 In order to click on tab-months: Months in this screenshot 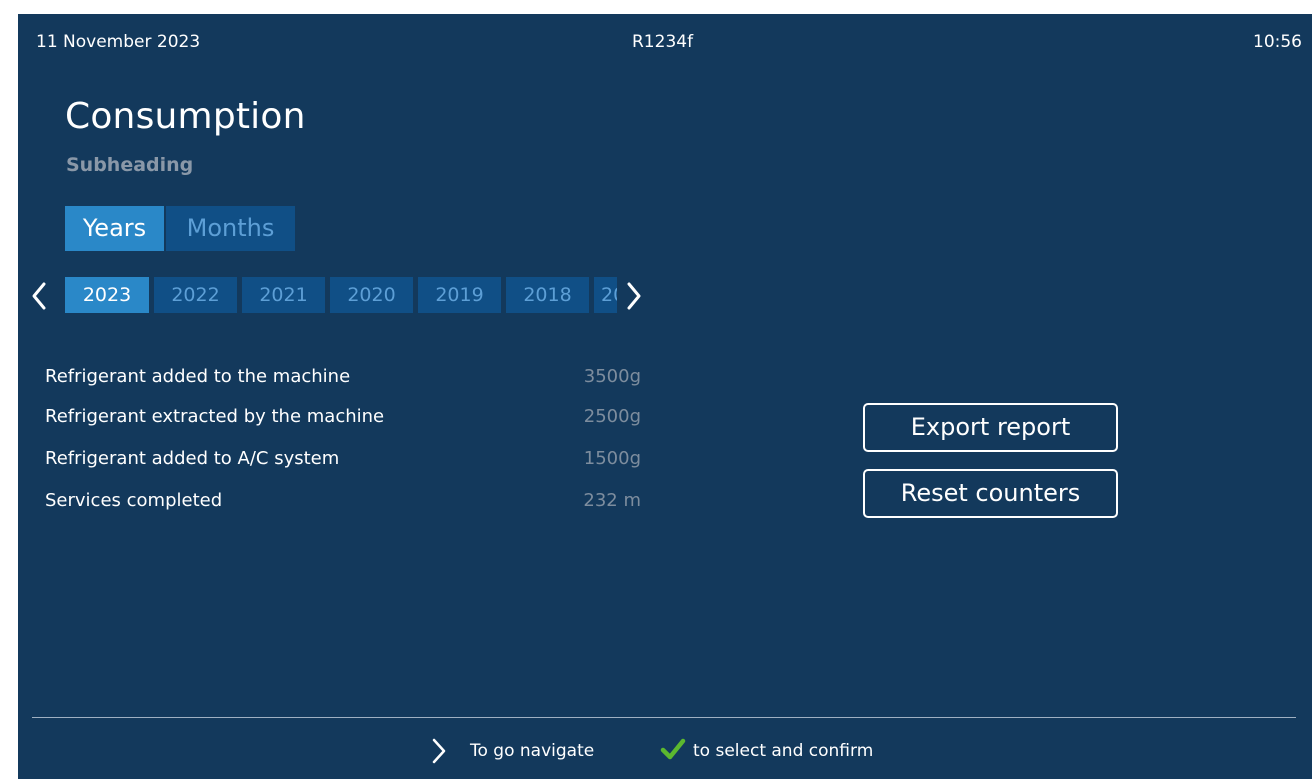, I will do `click(230, 228)`.